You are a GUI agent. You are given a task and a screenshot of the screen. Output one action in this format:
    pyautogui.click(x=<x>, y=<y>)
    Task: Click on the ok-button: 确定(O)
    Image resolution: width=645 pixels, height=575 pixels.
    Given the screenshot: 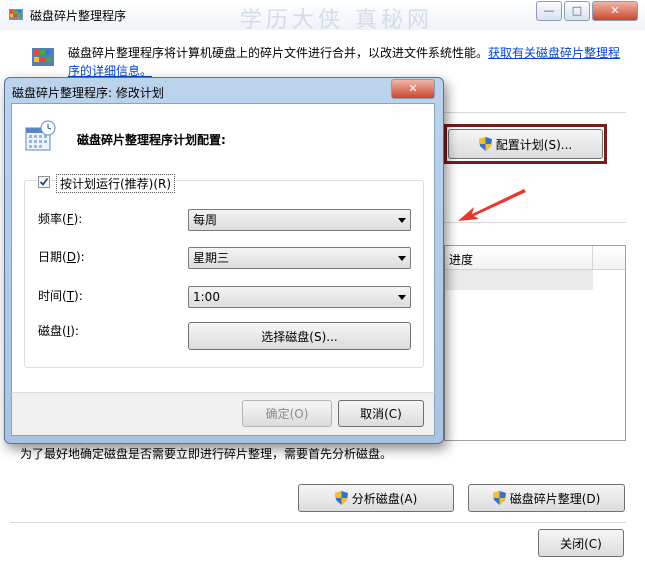 What is the action you would take?
    pyautogui.click(x=287, y=413)
    